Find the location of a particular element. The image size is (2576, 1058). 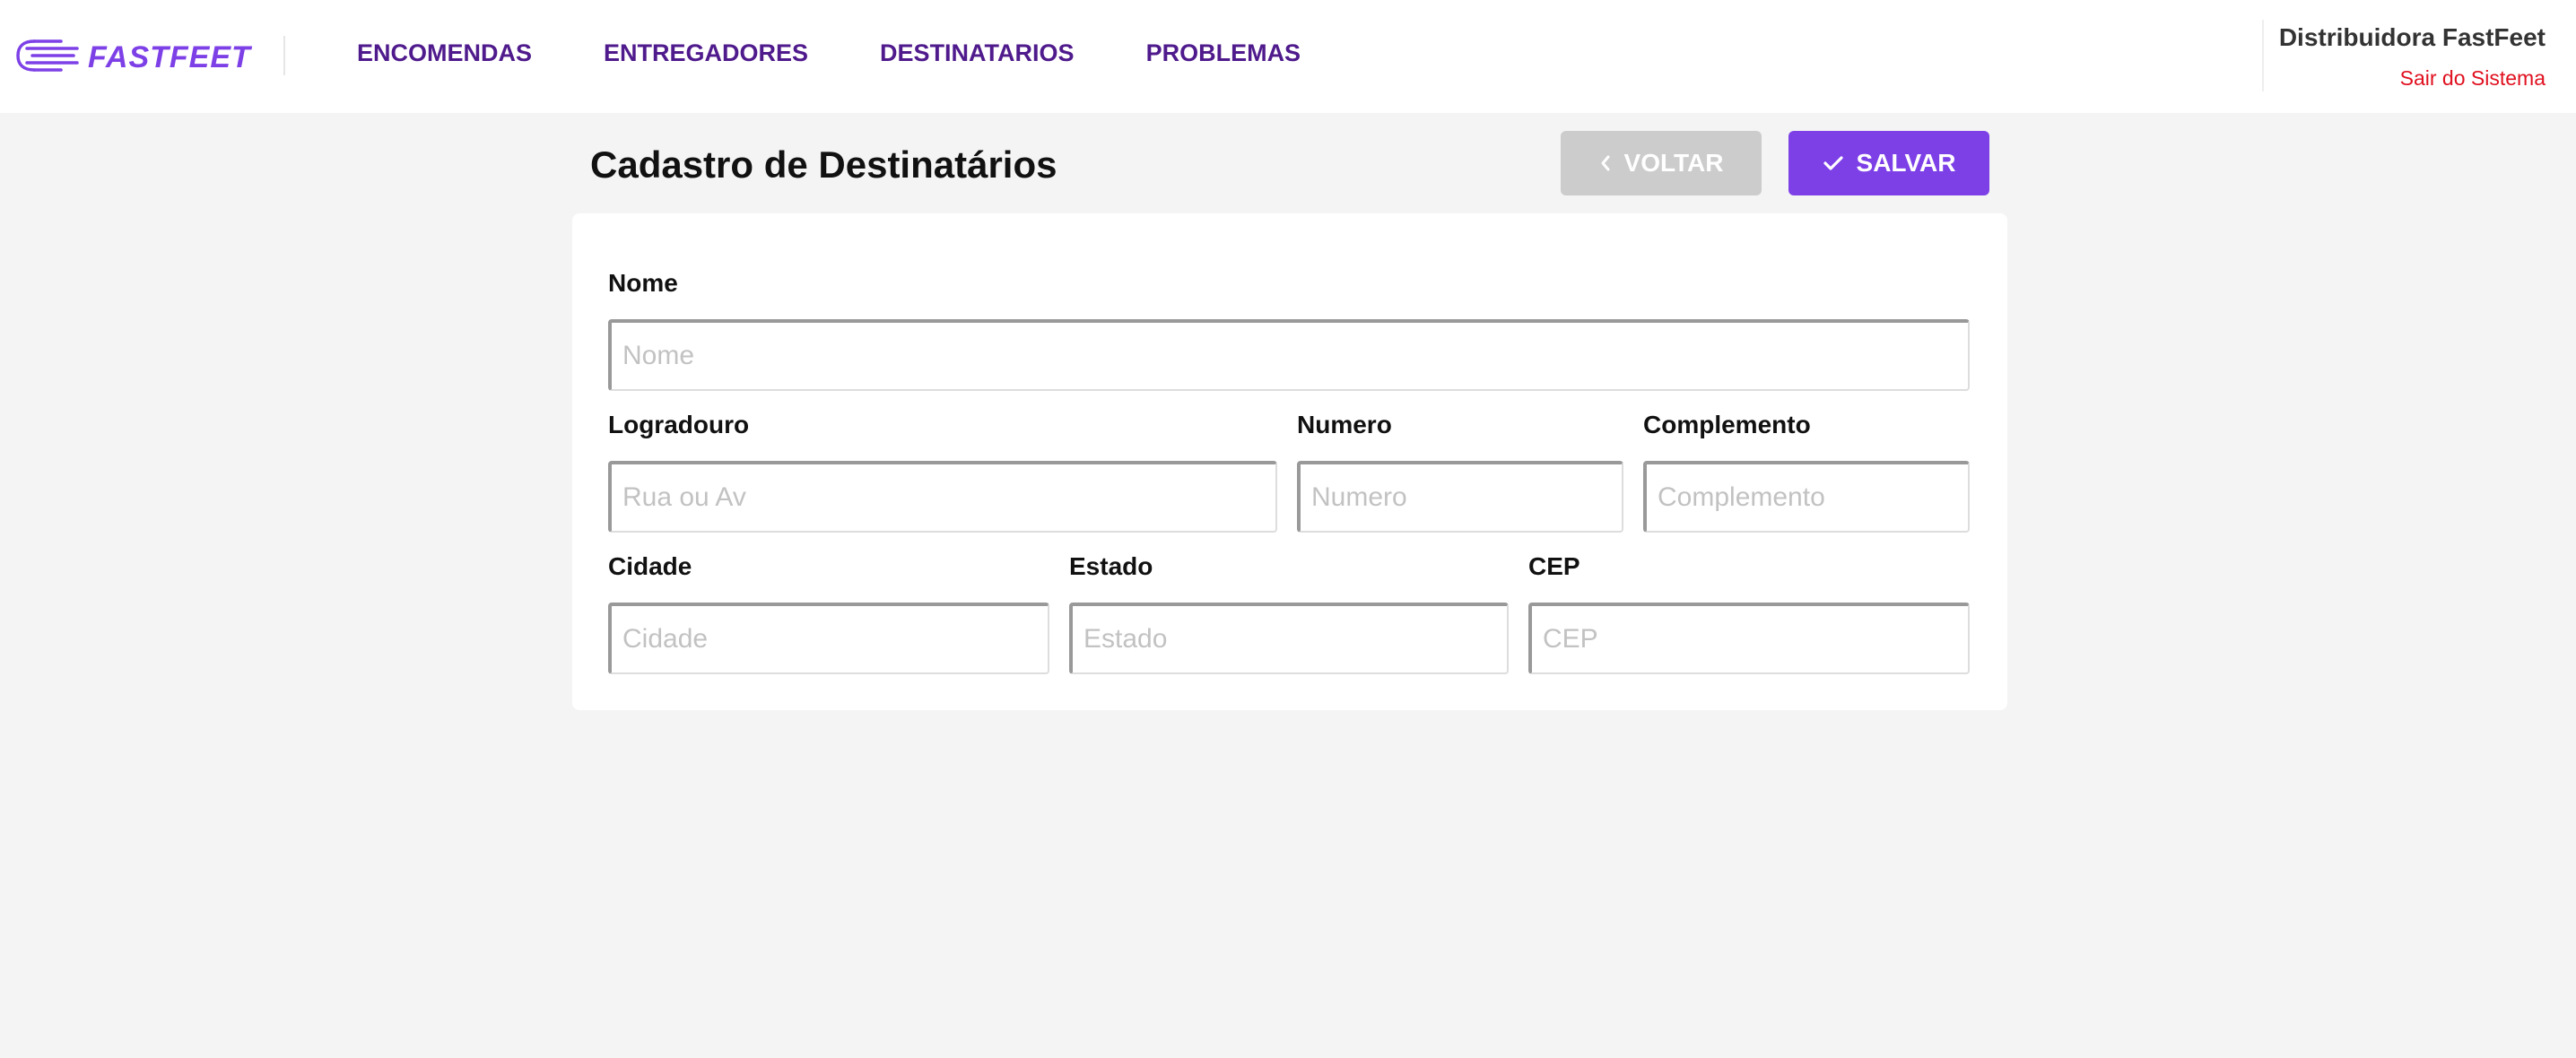

numero-input is located at coordinates (1460, 497).